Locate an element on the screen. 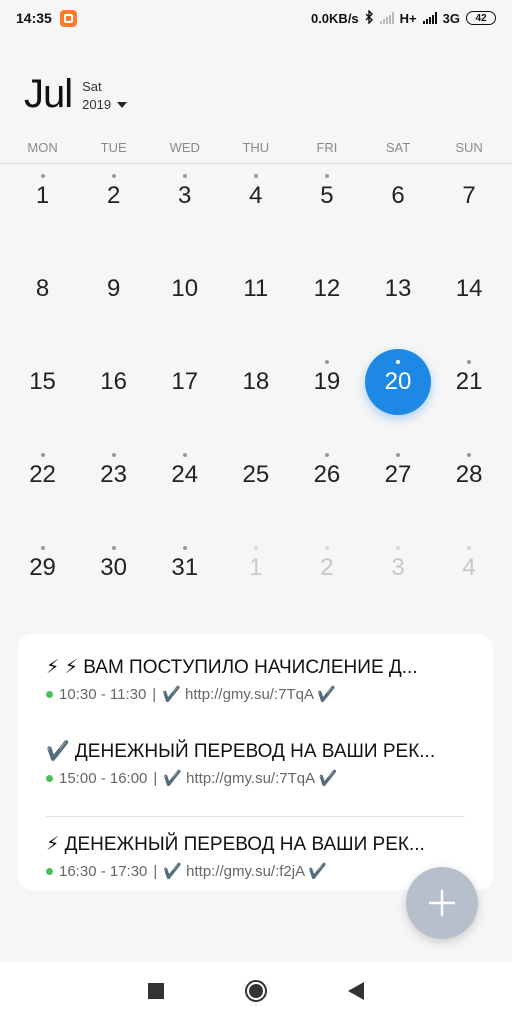  day-cell: 22 is located at coordinates (42, 475).